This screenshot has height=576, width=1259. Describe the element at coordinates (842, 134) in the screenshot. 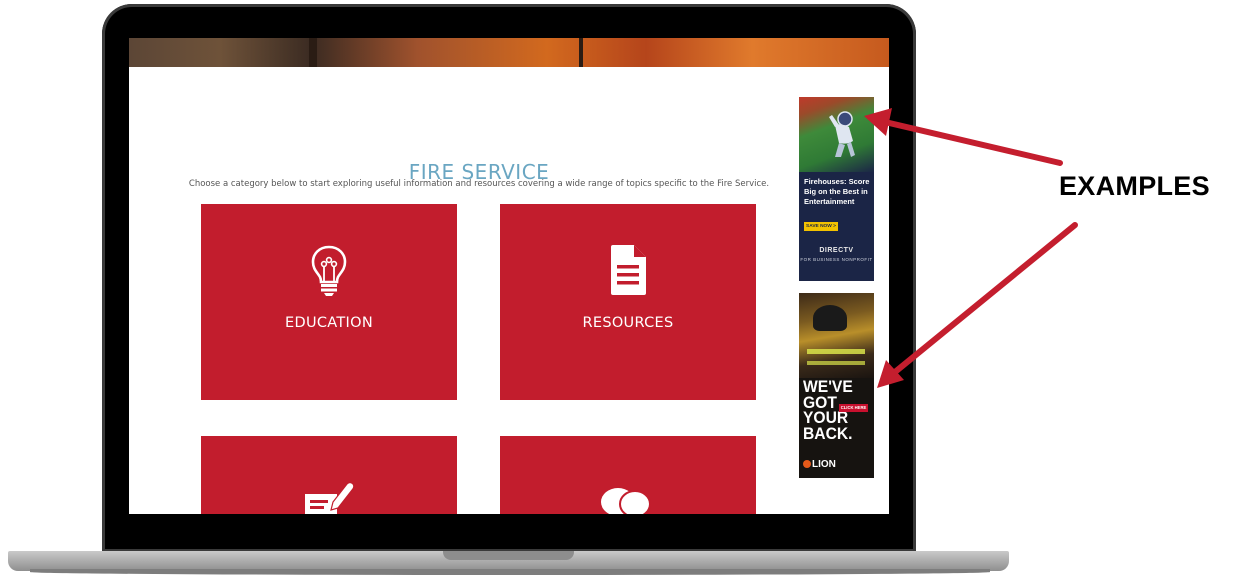

I see `football-player-image` at that location.